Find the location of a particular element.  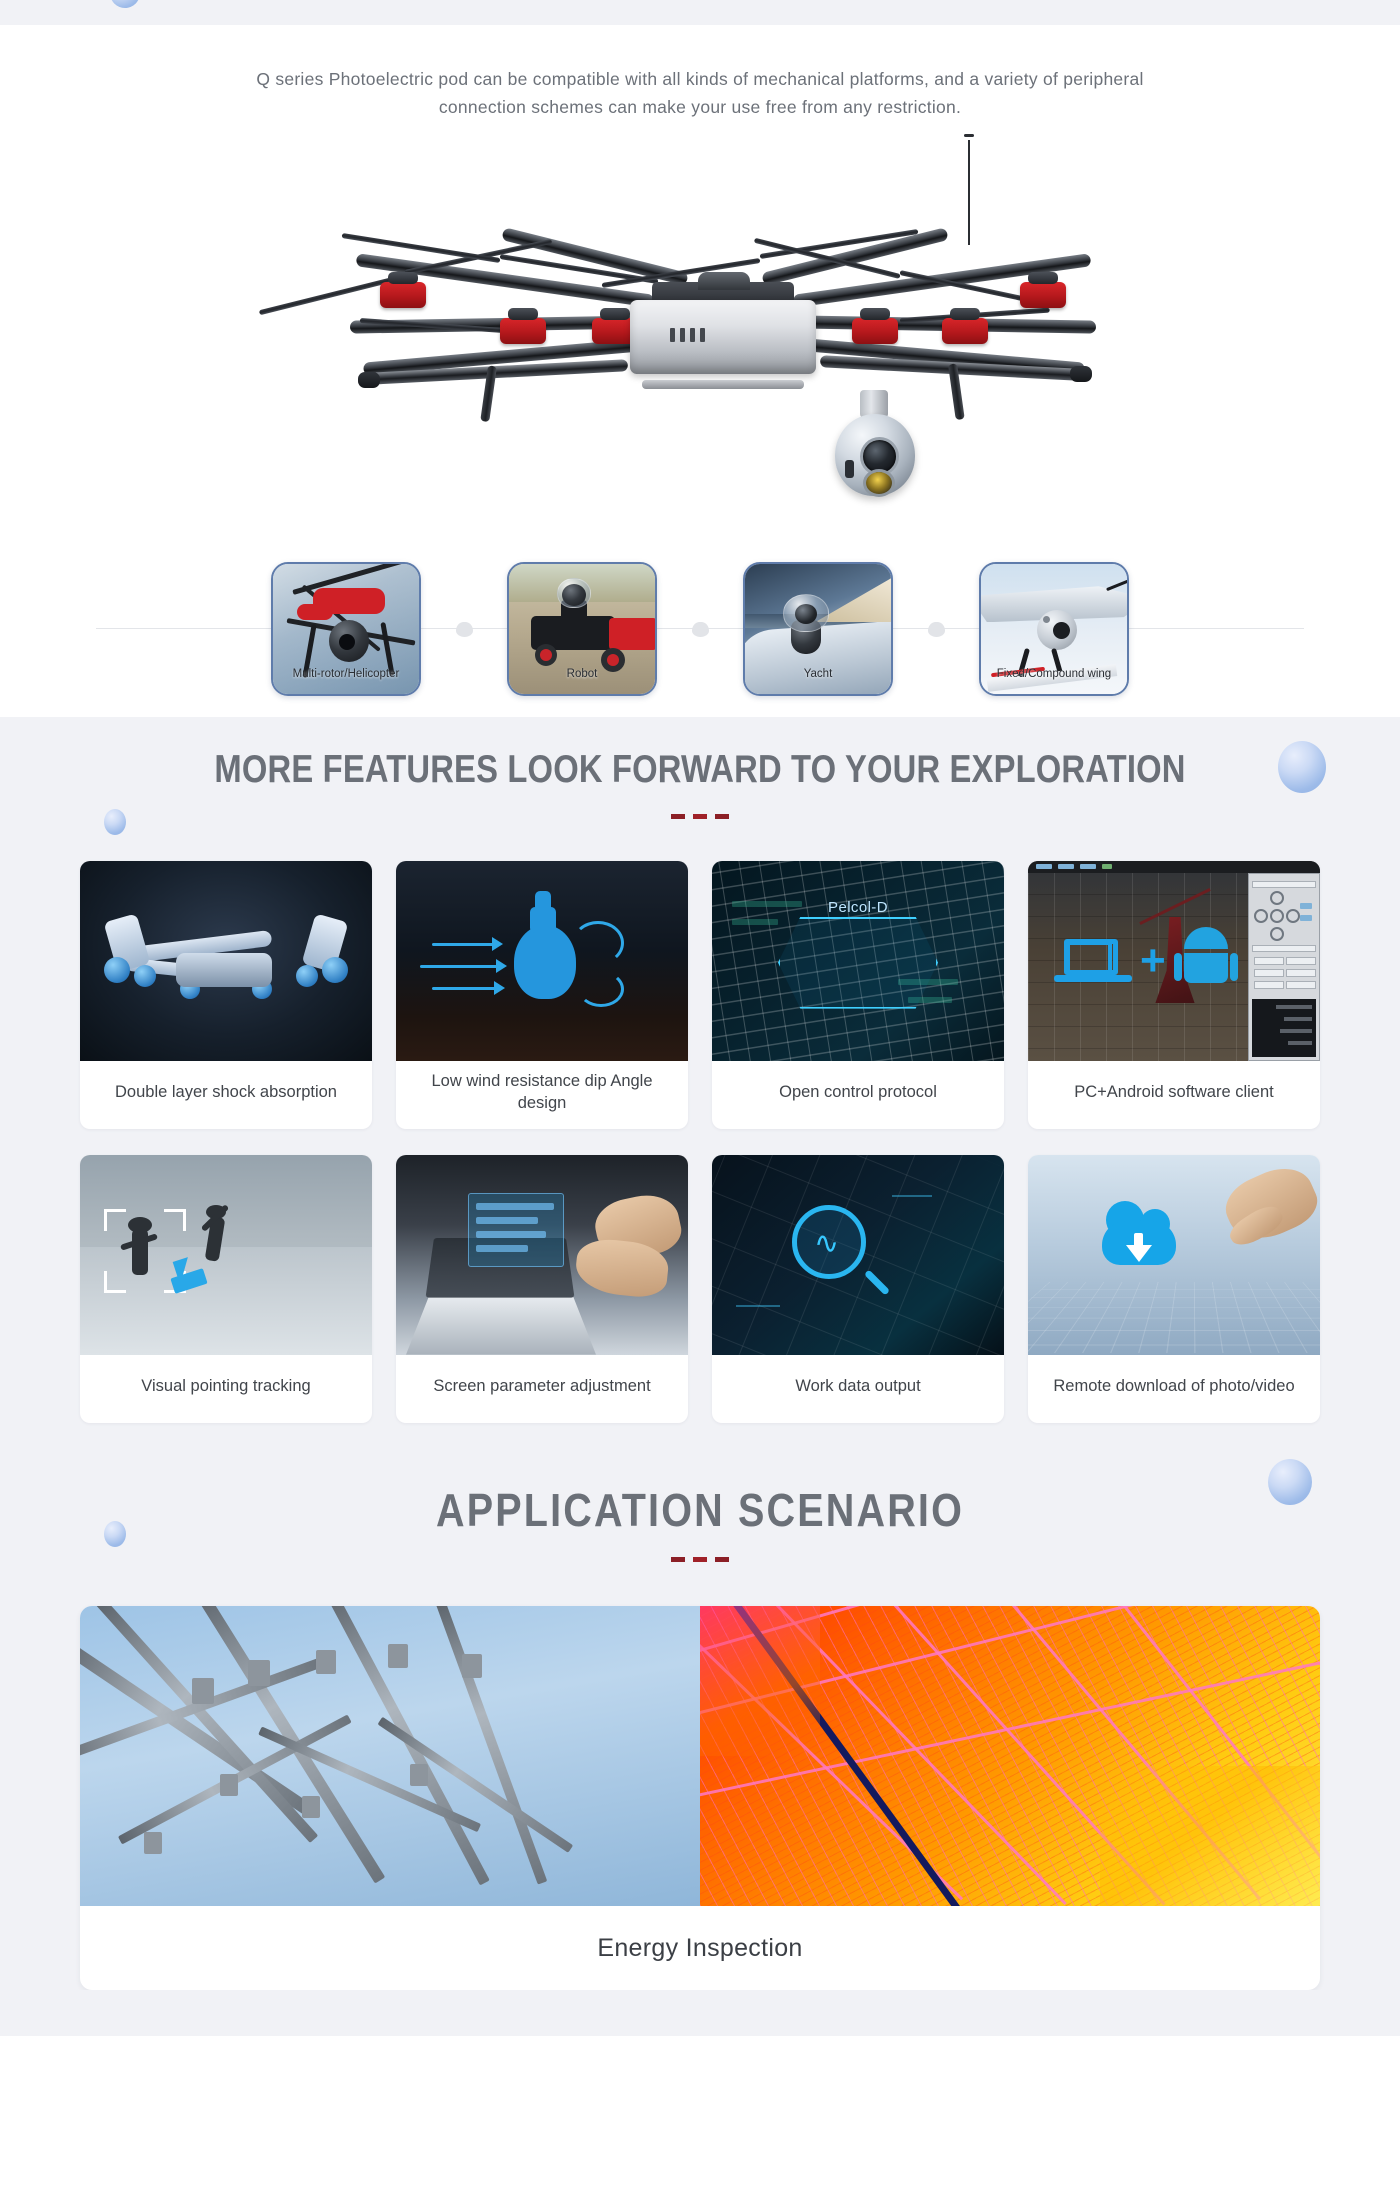

scenario-images is located at coordinates (700, 1756).